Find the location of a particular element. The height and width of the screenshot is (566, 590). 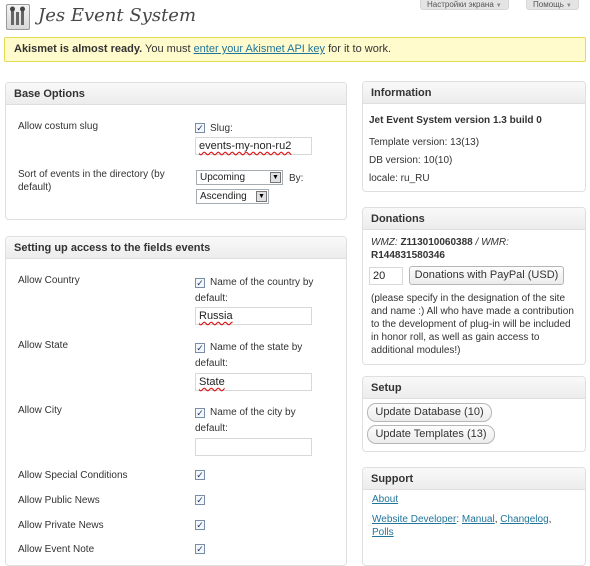

manual-link: Manual is located at coordinates (478, 519).